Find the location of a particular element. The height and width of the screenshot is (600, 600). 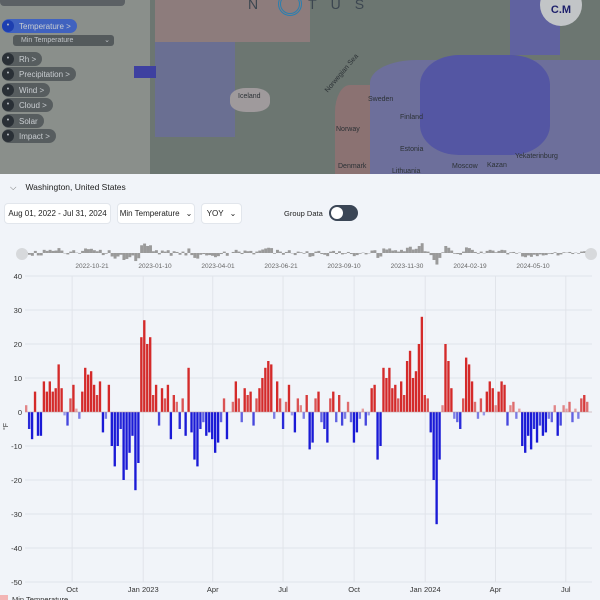

legend-swatch is located at coordinates (4, 597).